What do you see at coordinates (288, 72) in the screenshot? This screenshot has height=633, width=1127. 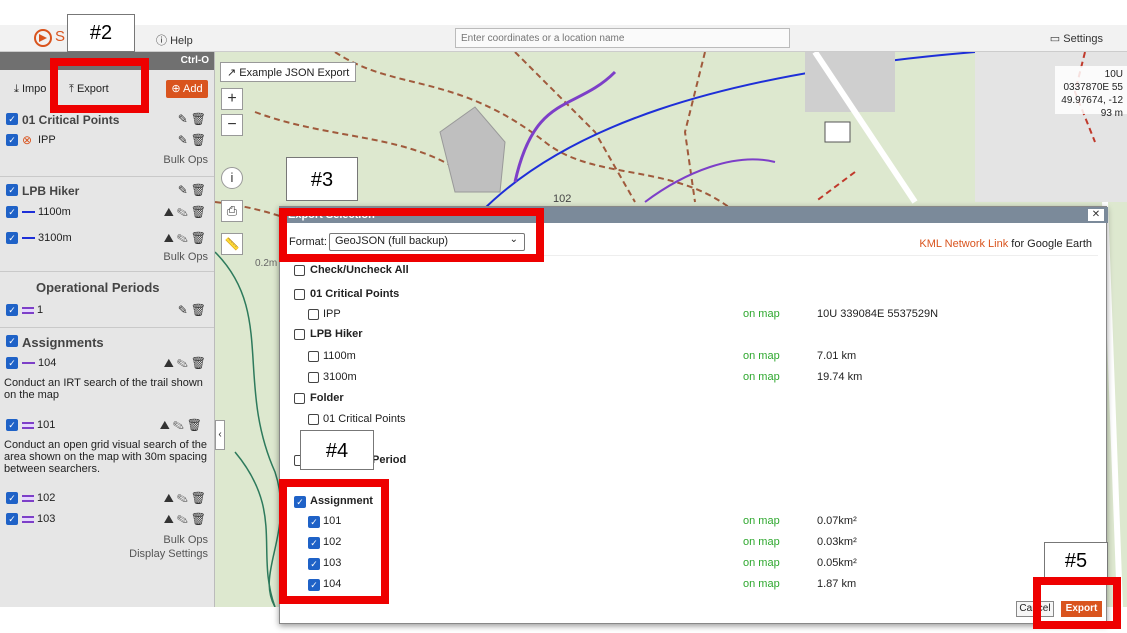 I see `json-export-button: ↗ Example JSON Export` at bounding box center [288, 72].